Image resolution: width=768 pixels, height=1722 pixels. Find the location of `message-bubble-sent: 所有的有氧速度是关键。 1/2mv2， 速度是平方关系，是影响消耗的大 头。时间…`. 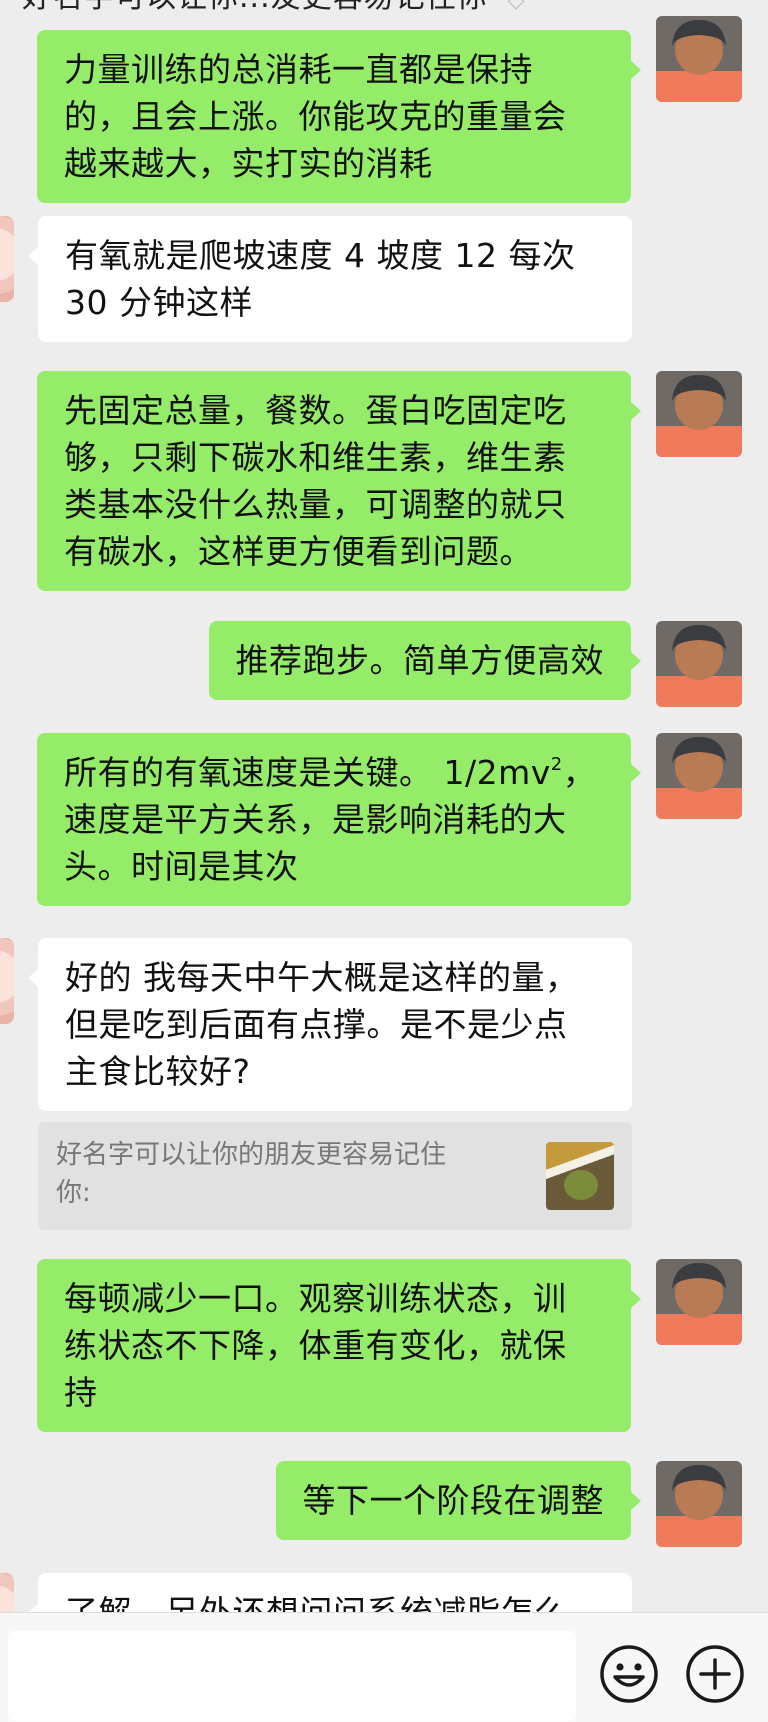

message-bubble-sent: 所有的有氧速度是关键。 1/2mv2， 速度是平方关系，是影响消耗的大 头。时间… is located at coordinates (339, 819).